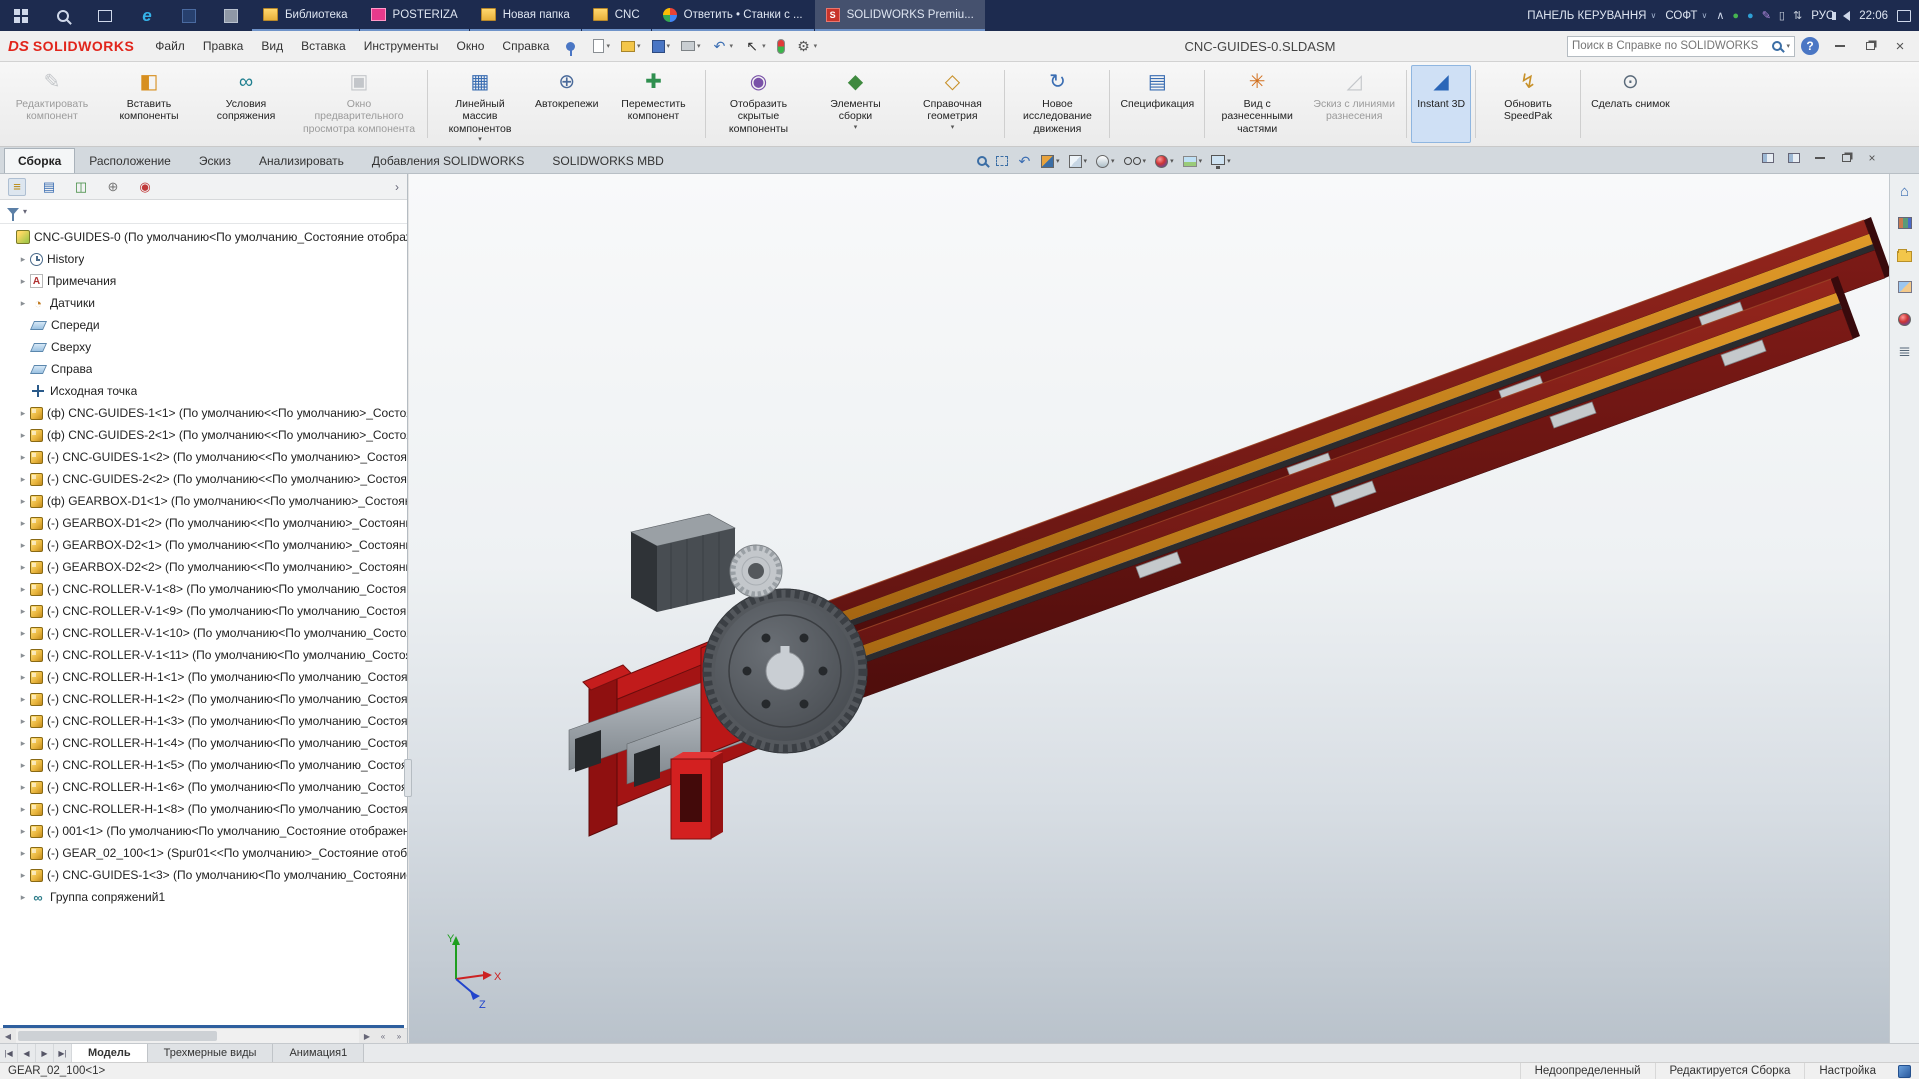  Describe the element at coordinates (661, 46) in the screenshot. I see `save-button: ▾` at that location.